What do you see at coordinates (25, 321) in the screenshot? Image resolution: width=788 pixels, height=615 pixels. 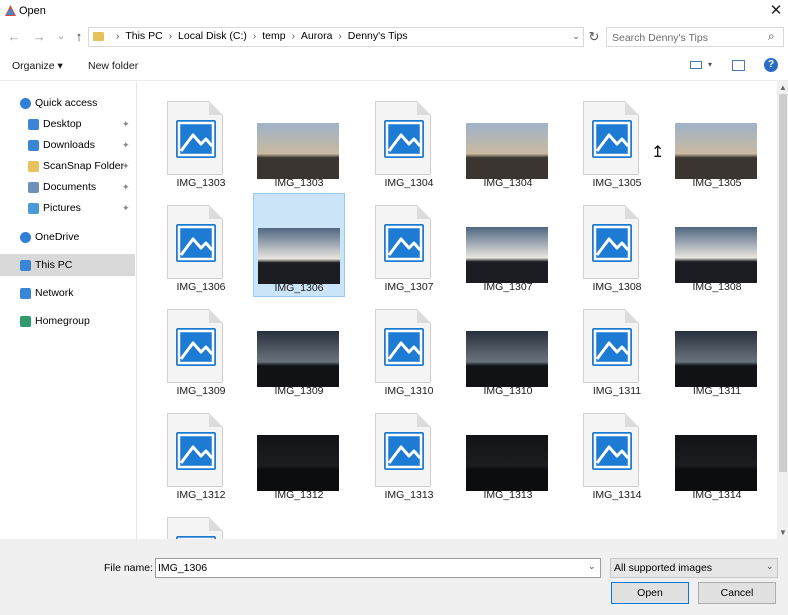 I see `homegroup-icon` at bounding box center [25, 321].